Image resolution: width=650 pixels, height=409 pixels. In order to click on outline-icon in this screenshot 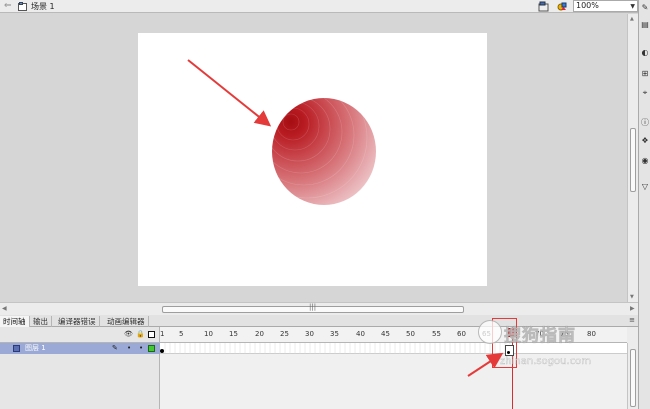, I will do `click(151, 334)`.